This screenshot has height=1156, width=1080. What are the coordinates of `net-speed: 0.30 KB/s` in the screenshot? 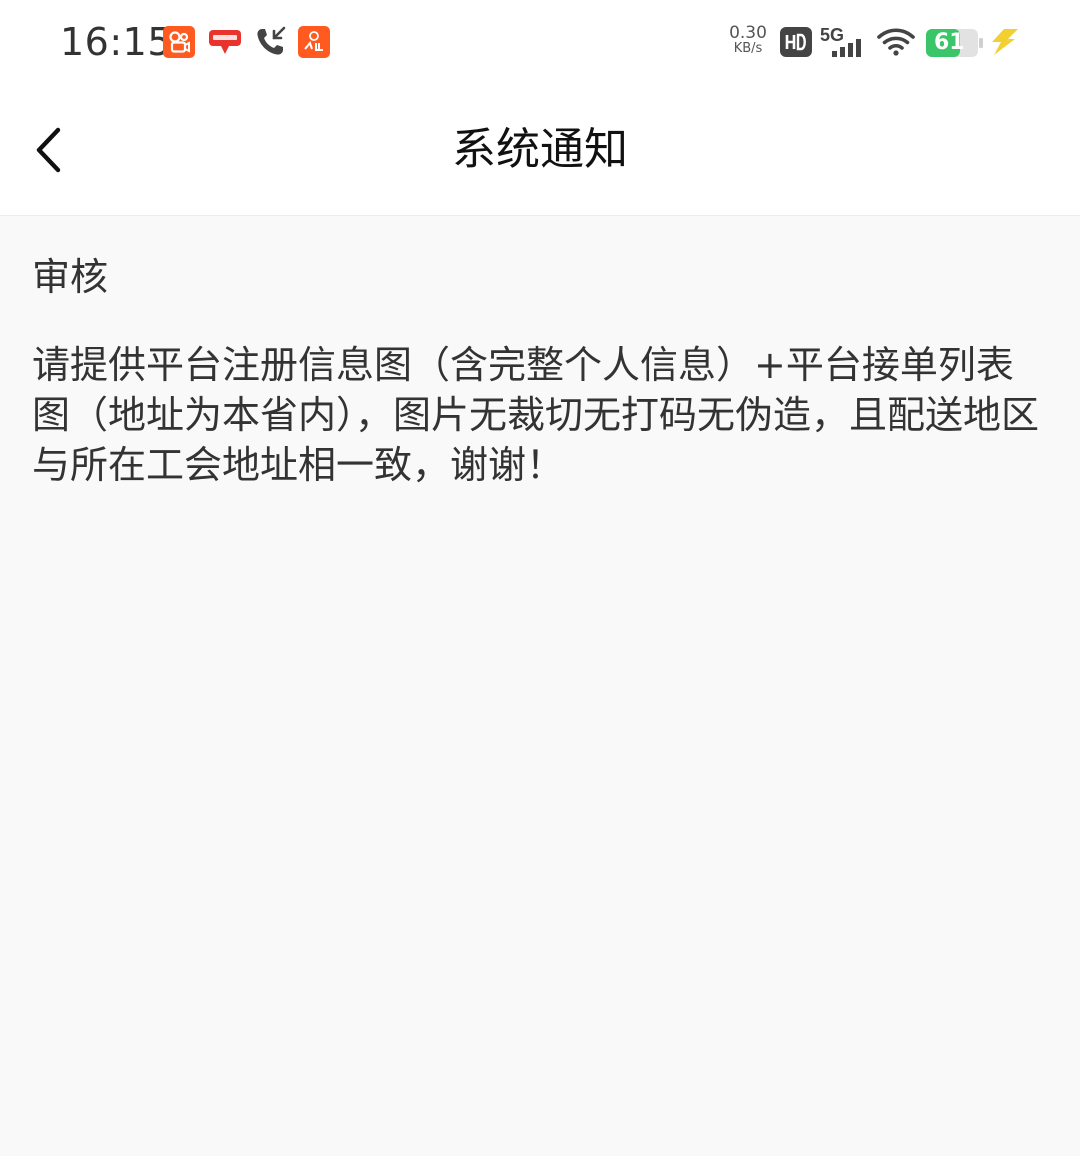 It's located at (748, 41).